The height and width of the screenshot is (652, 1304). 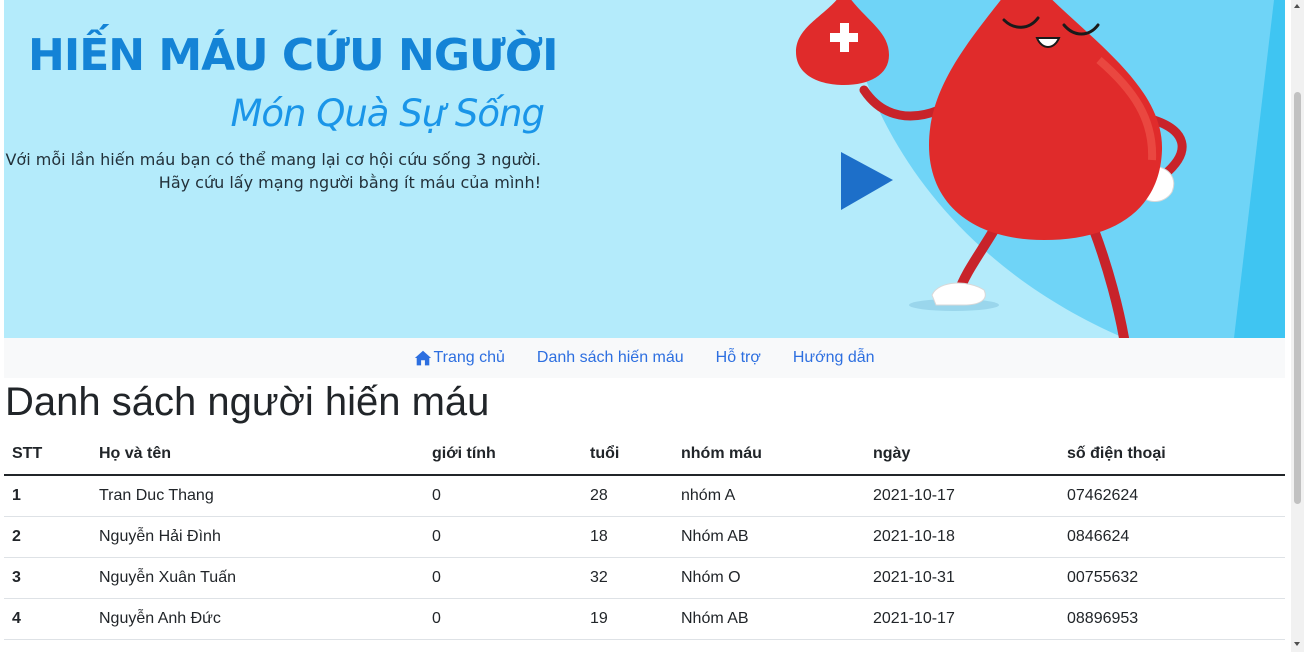 What do you see at coordinates (247, 402) in the screenshot?
I see `page-title: Danh sách người hiến máu` at bounding box center [247, 402].